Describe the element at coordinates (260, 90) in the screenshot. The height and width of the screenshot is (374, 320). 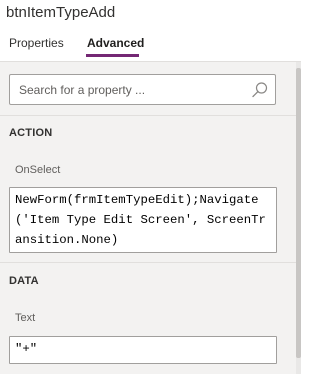
I see `search-icon` at that location.